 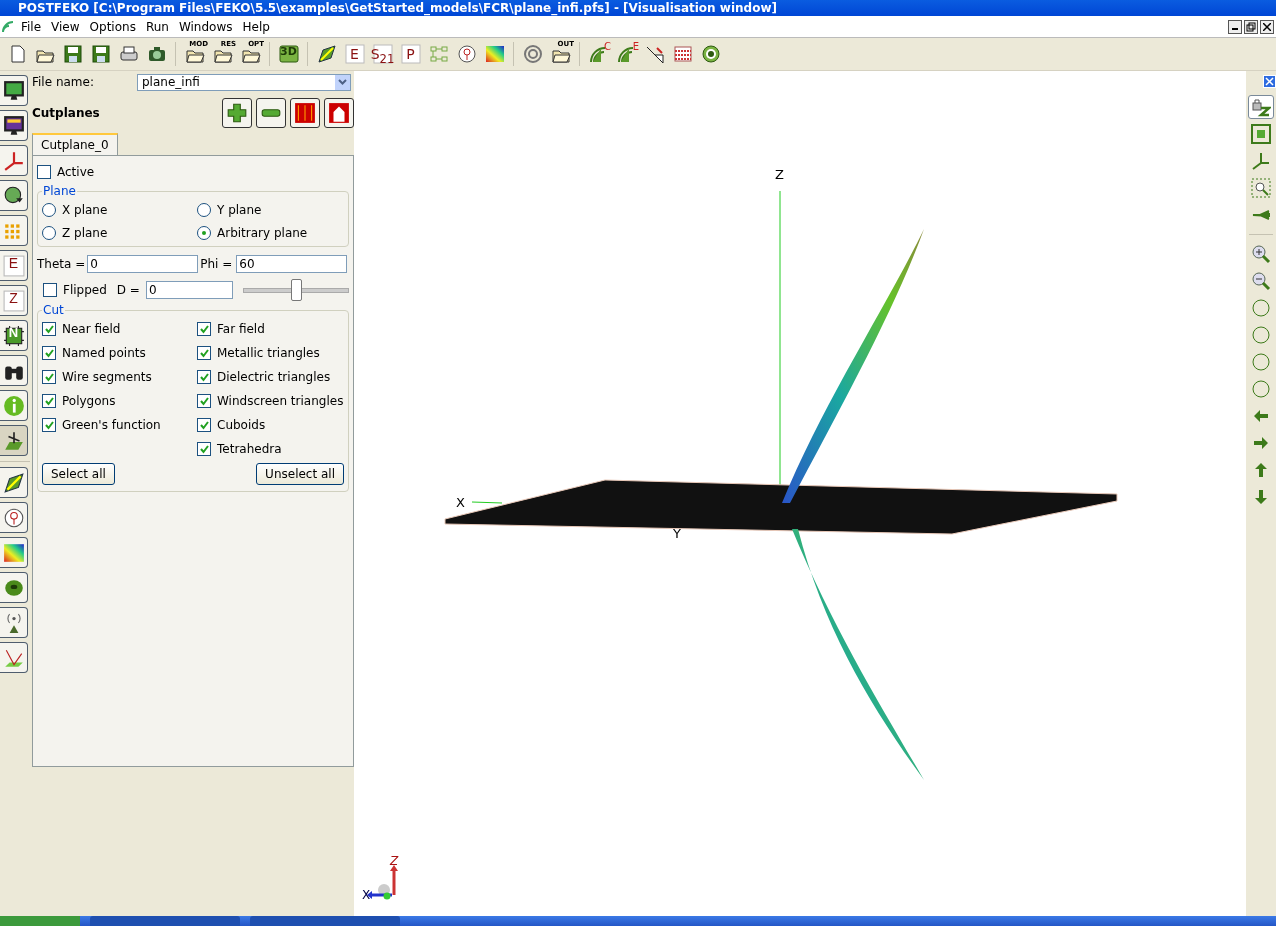 I want to click on checkbox-label: Tetrahedra, so click(x=249, y=449).